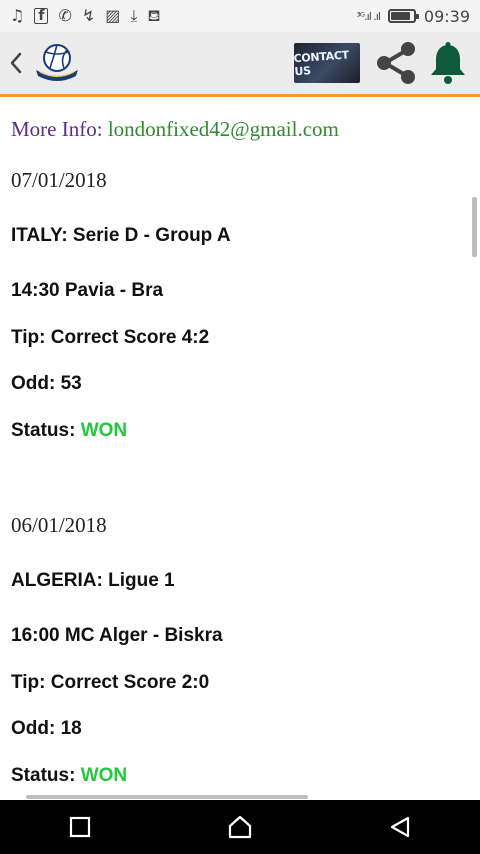  What do you see at coordinates (474, 227) in the screenshot?
I see `vertical-scrollbar` at bounding box center [474, 227].